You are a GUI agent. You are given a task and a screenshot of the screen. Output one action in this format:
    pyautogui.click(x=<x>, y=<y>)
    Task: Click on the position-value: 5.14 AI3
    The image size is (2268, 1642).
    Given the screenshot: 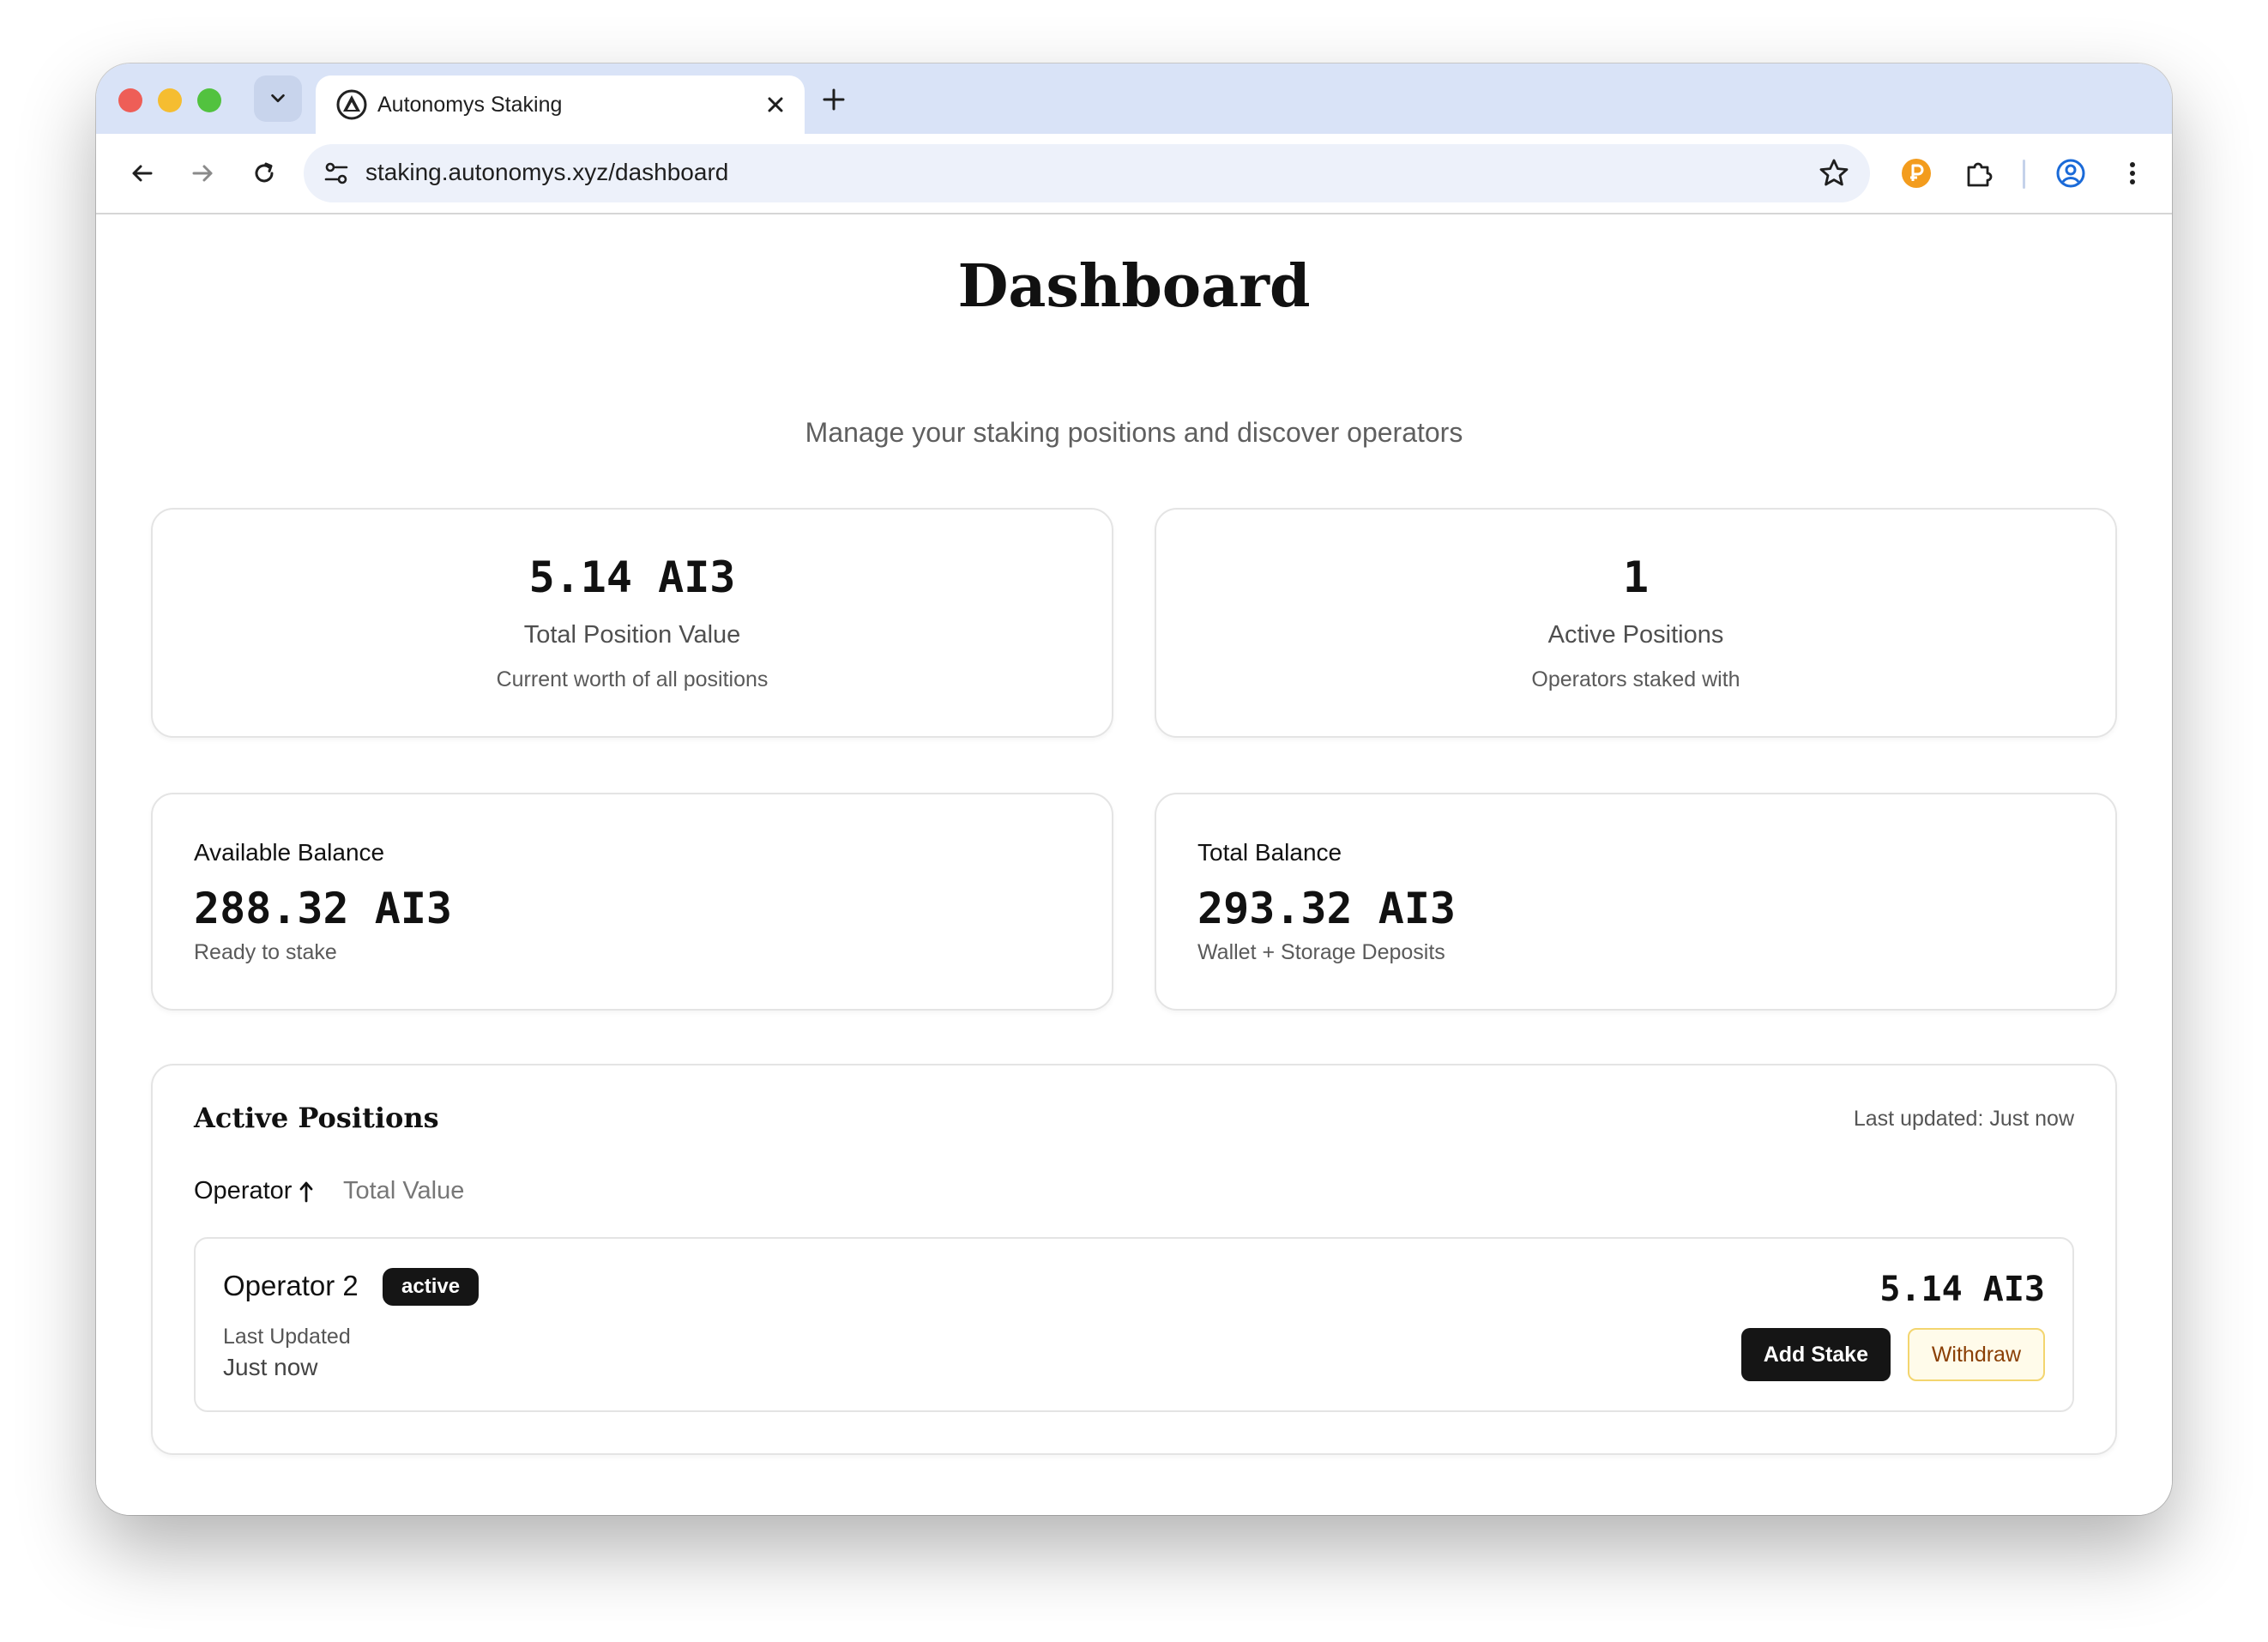 What is the action you would take?
    pyautogui.click(x=1962, y=1289)
    